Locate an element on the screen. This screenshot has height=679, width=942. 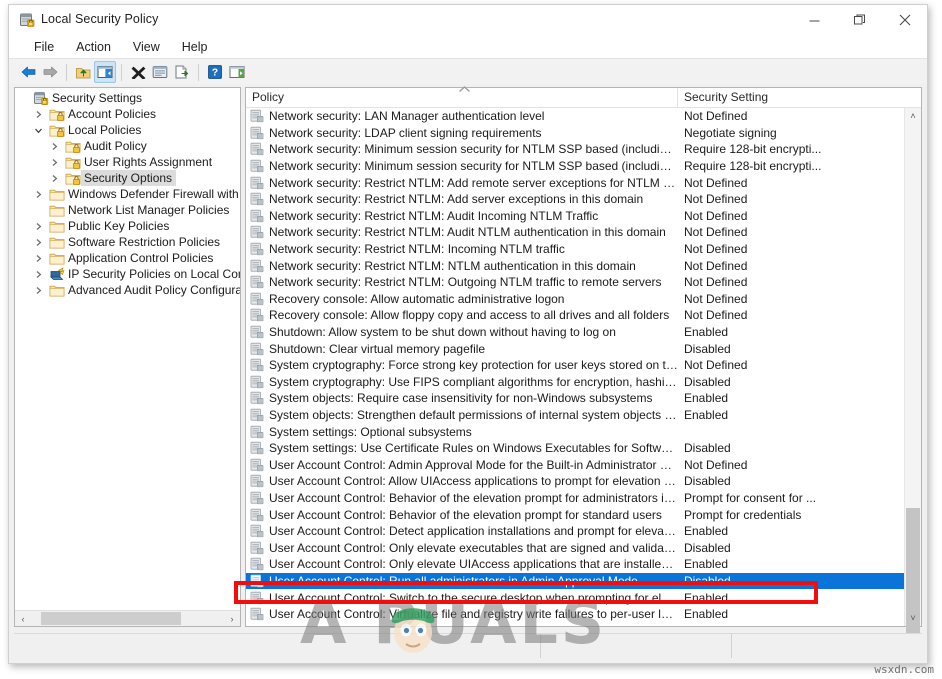
table-row: System settings: Optional subsystems is located at coordinates (575, 431).